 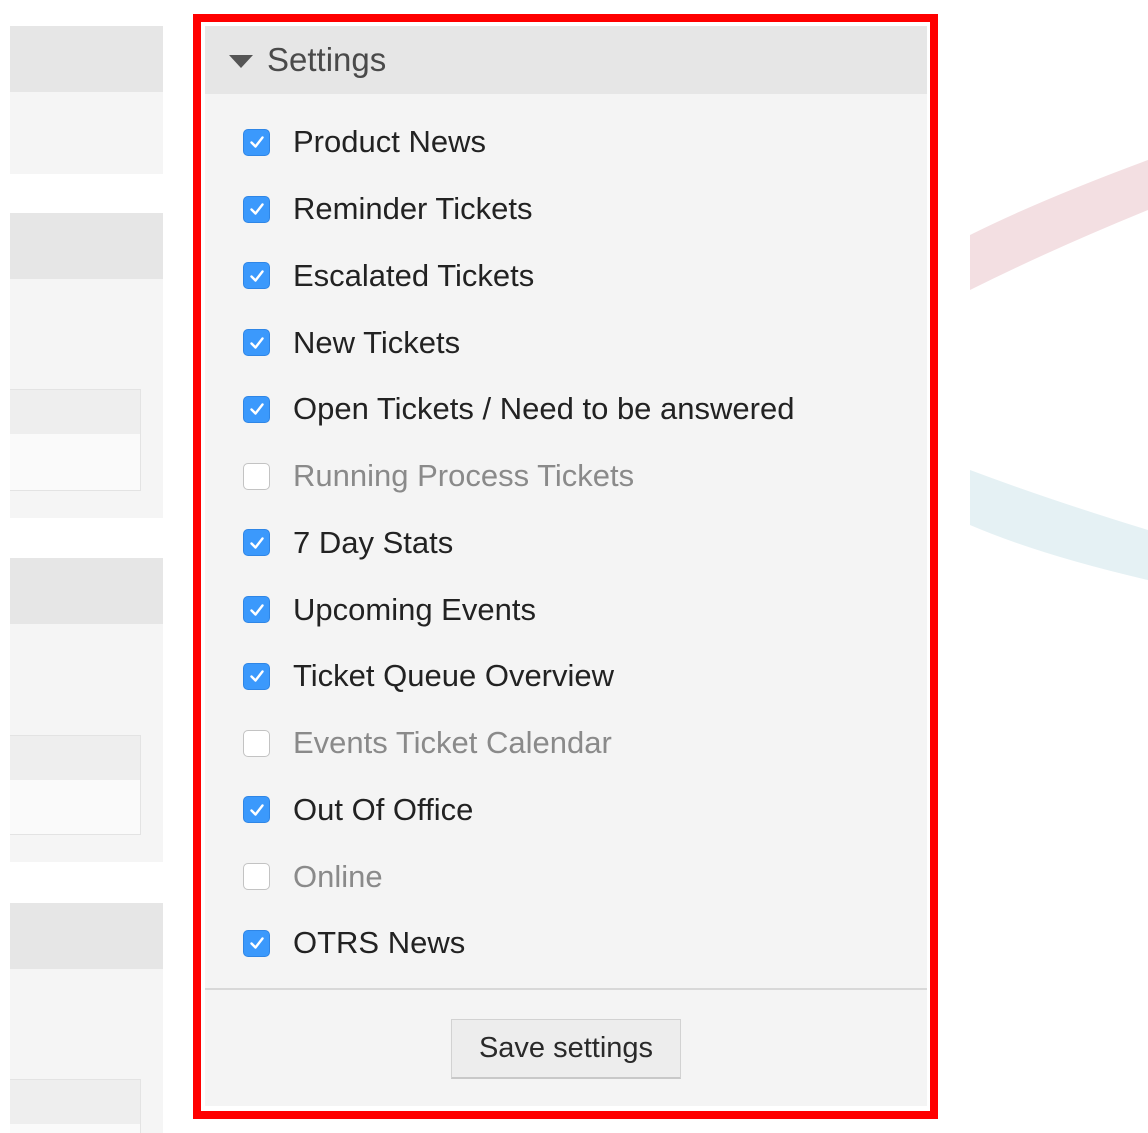 I want to click on settings-widget-footer: Save settings, so click(x=566, y=1048).